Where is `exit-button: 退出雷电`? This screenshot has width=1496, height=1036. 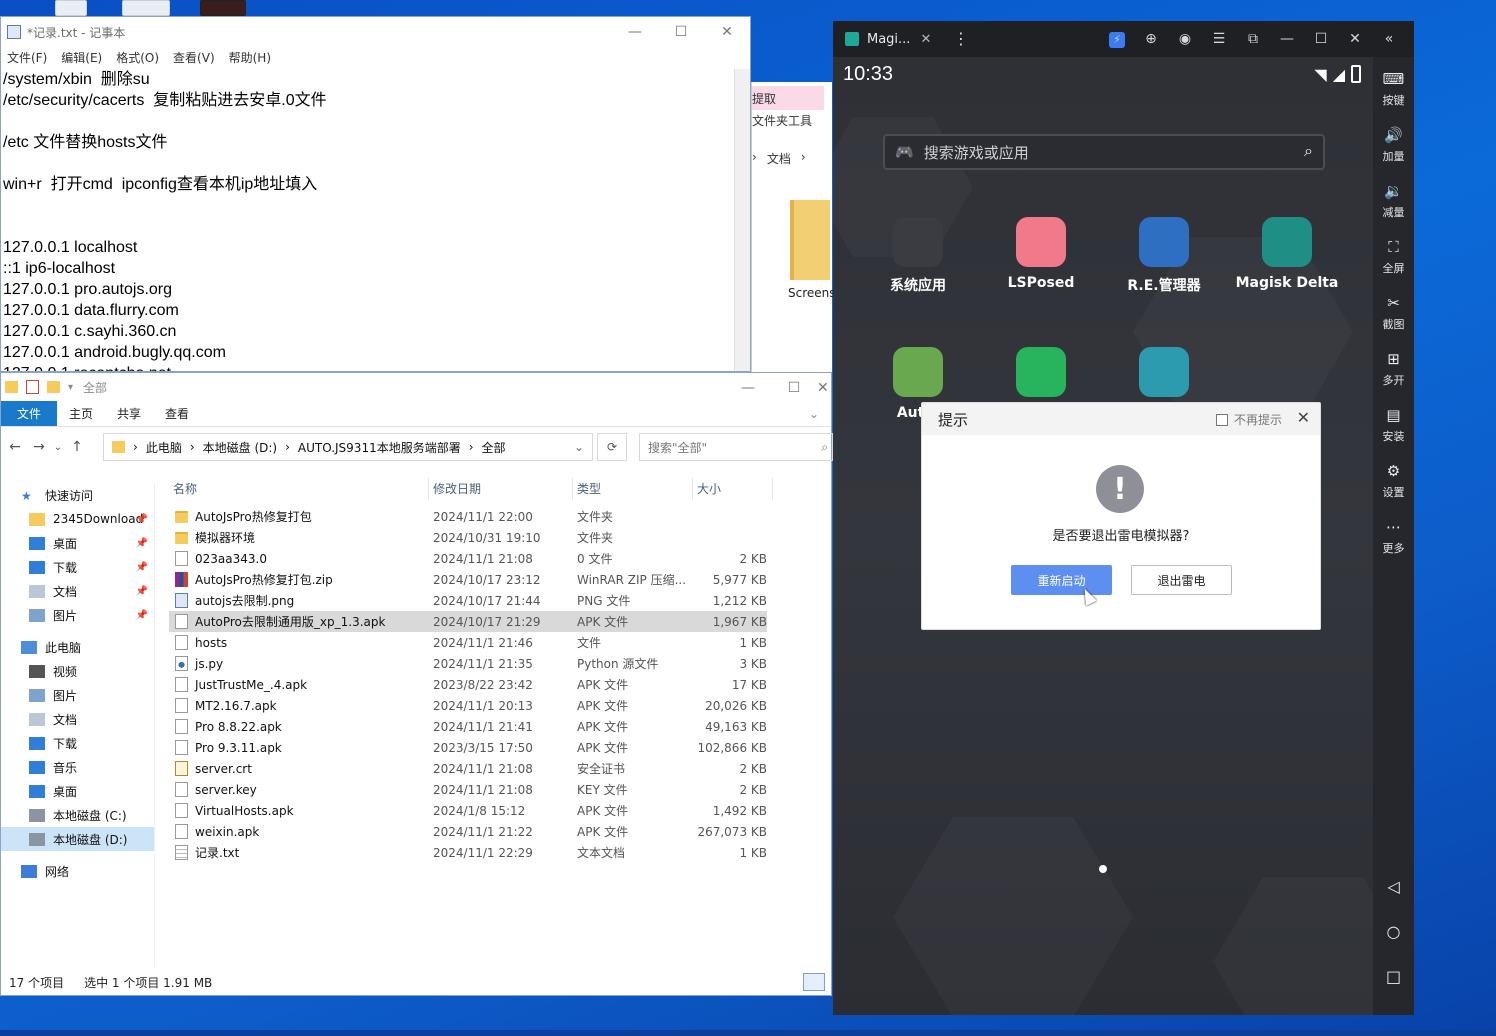
exit-button: 退出雷电 is located at coordinates (1181, 580).